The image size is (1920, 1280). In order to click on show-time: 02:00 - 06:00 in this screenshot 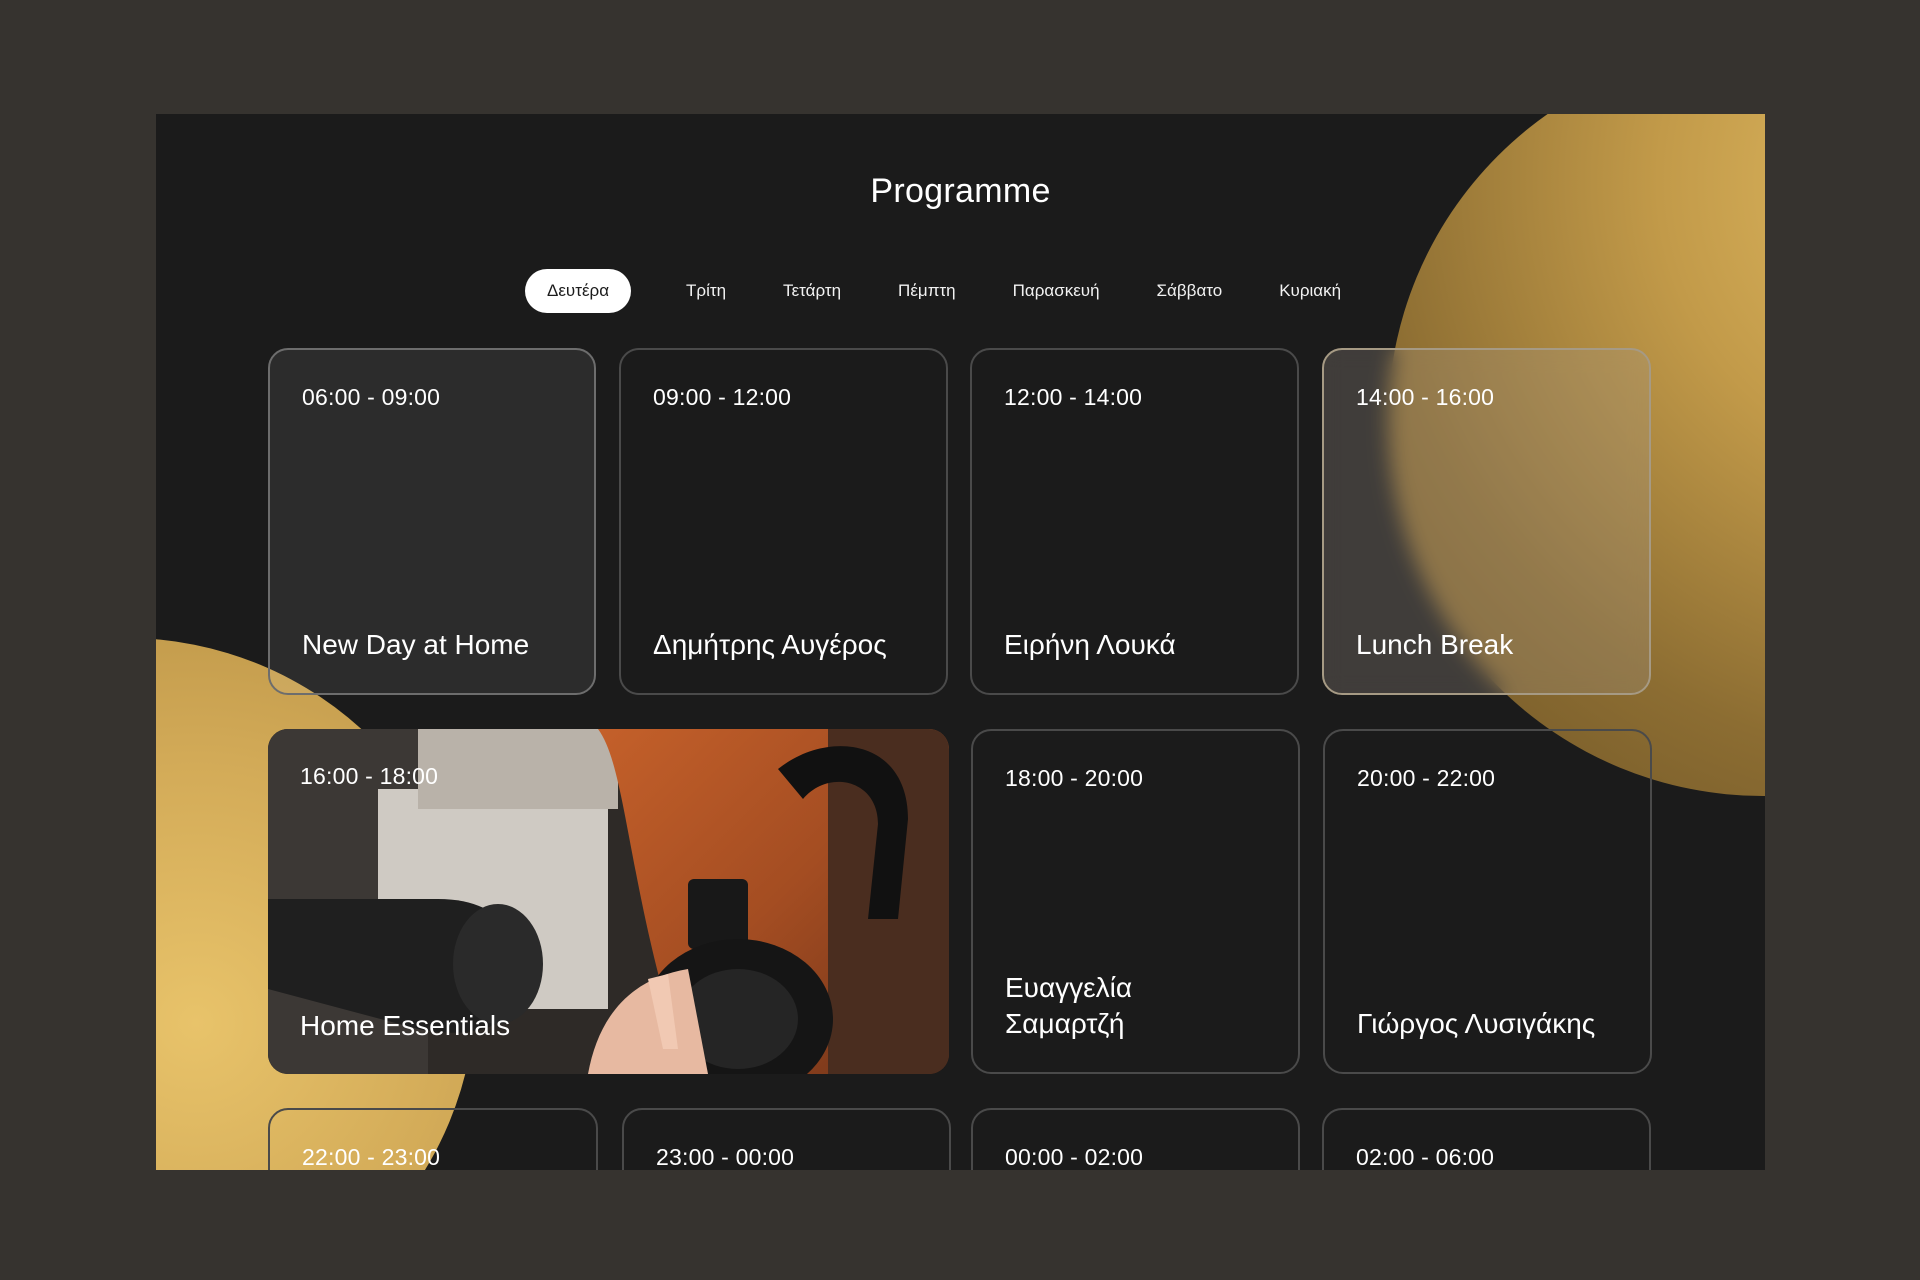, I will do `click(1425, 1157)`.